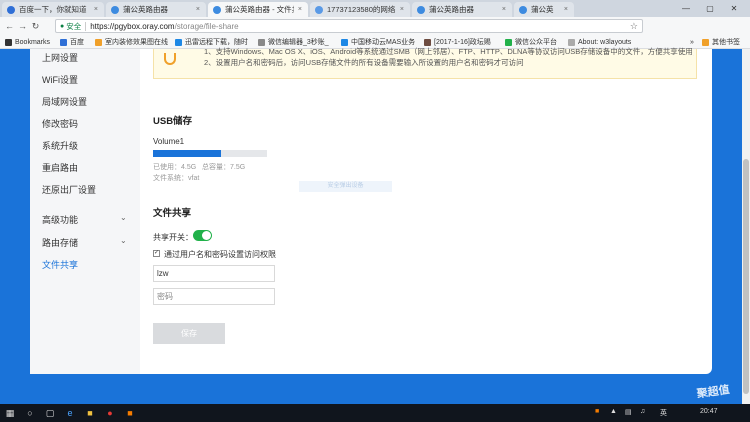 This screenshot has width=750, height=422. What do you see at coordinates (345, 186) in the screenshot?
I see `eject-button: 安全弹出设备` at bounding box center [345, 186].